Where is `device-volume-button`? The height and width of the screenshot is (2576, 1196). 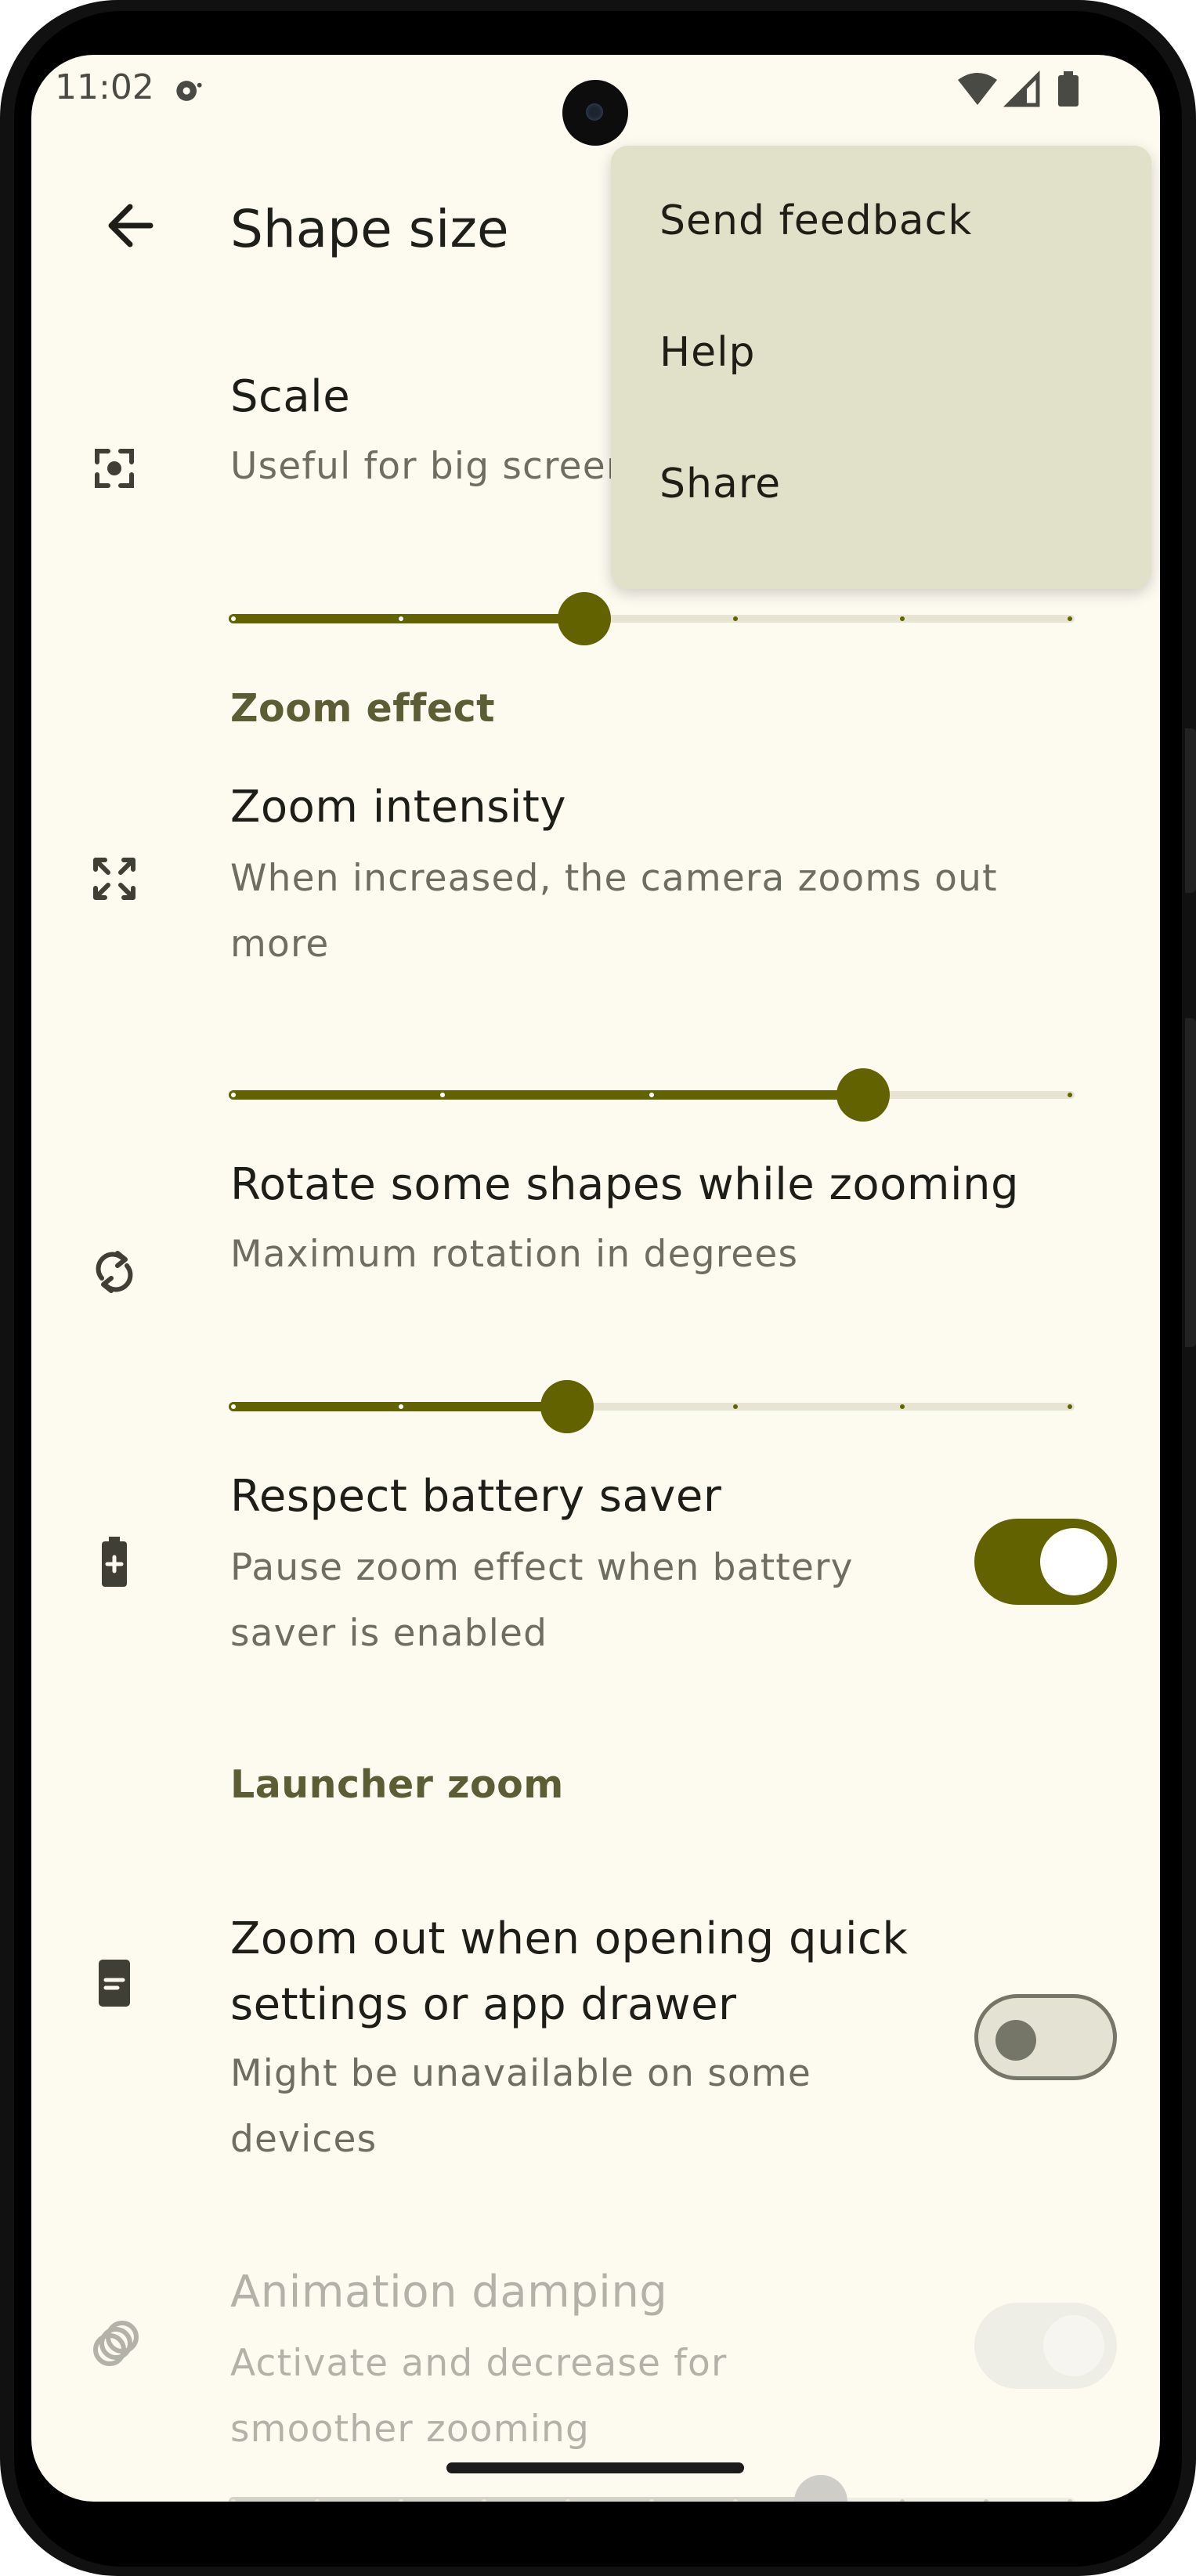 device-volume-button is located at coordinates (1190, 1182).